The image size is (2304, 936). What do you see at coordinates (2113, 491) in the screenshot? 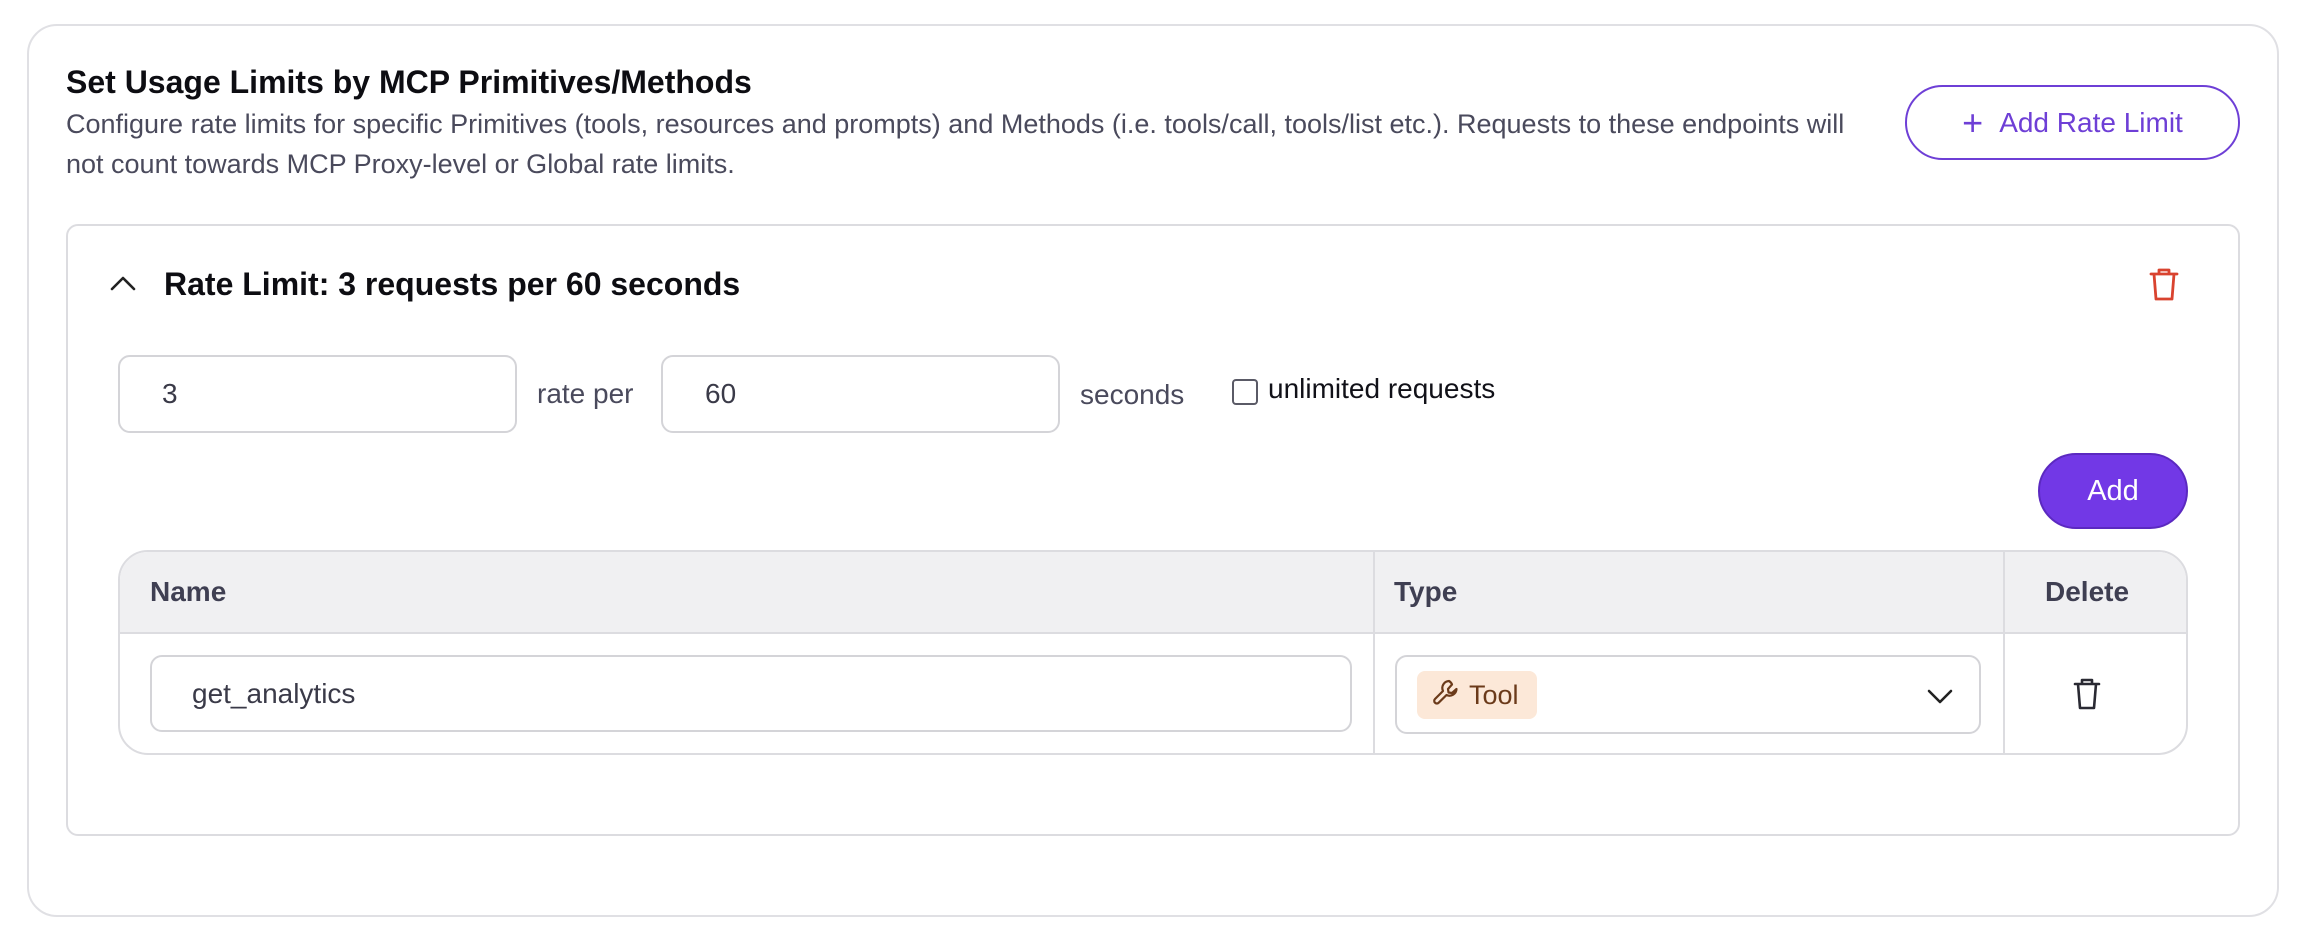
I see `add-button: Add` at bounding box center [2113, 491].